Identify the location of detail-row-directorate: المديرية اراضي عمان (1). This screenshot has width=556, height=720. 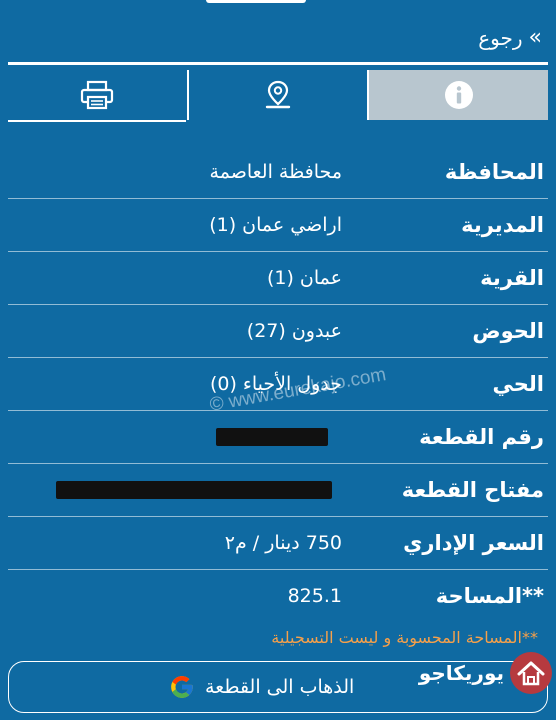
(278, 225).